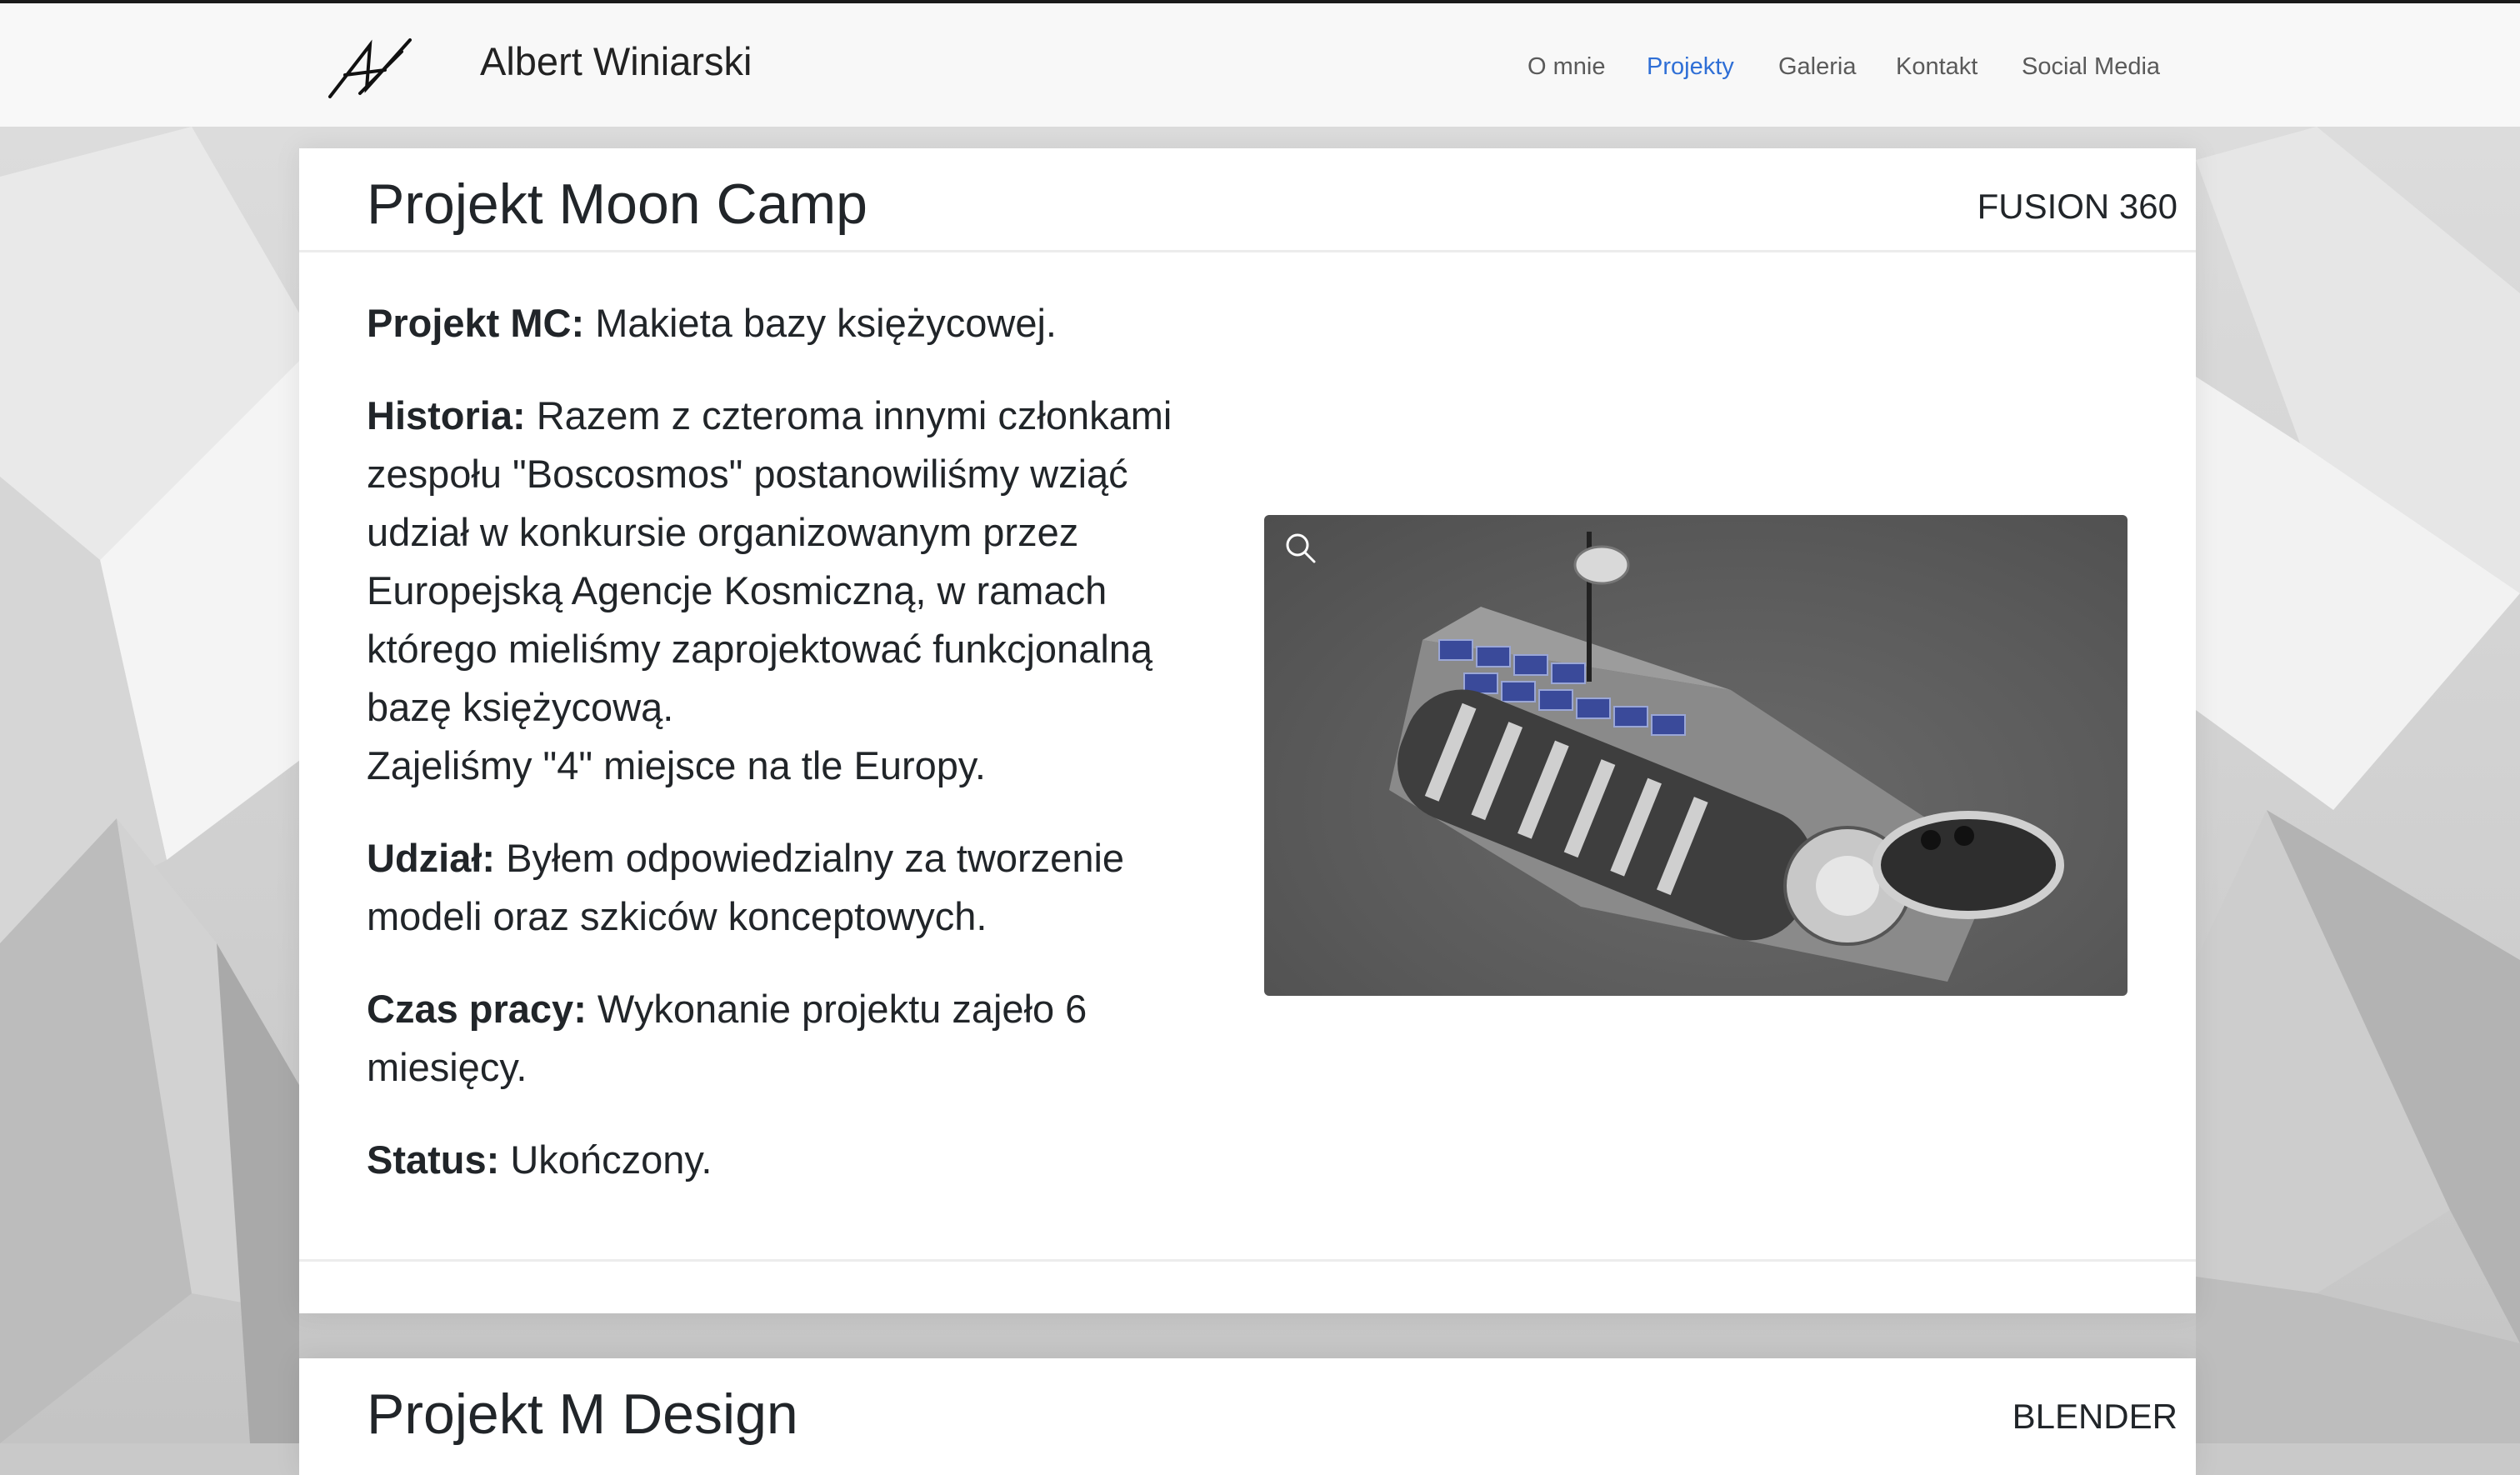 This screenshot has height=1475, width=2520. What do you see at coordinates (2091, 67) in the screenshot?
I see `nav-social-media: Social Media` at bounding box center [2091, 67].